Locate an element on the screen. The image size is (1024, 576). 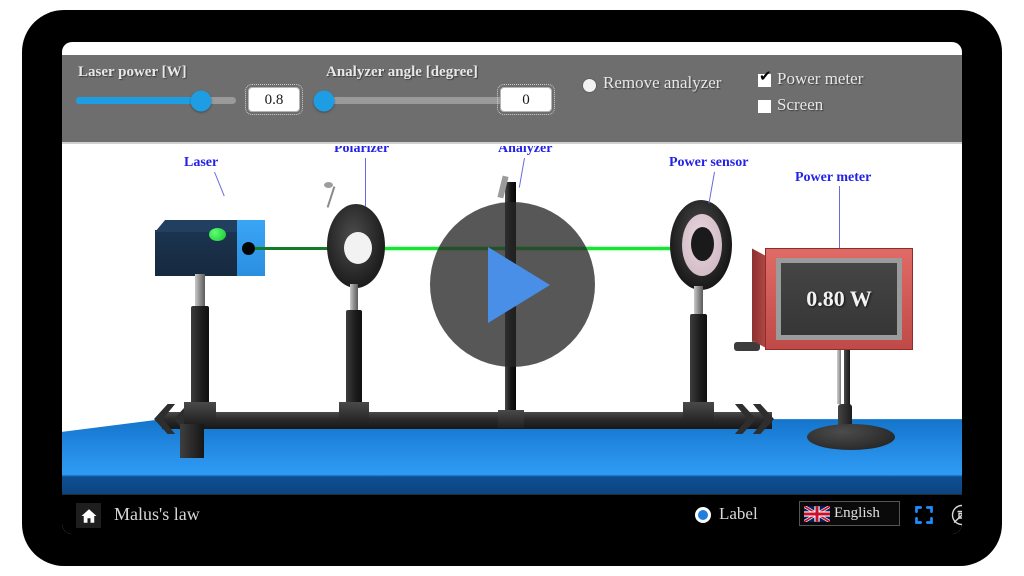
power-meter-screen: 0.80 W is located at coordinates (839, 299).